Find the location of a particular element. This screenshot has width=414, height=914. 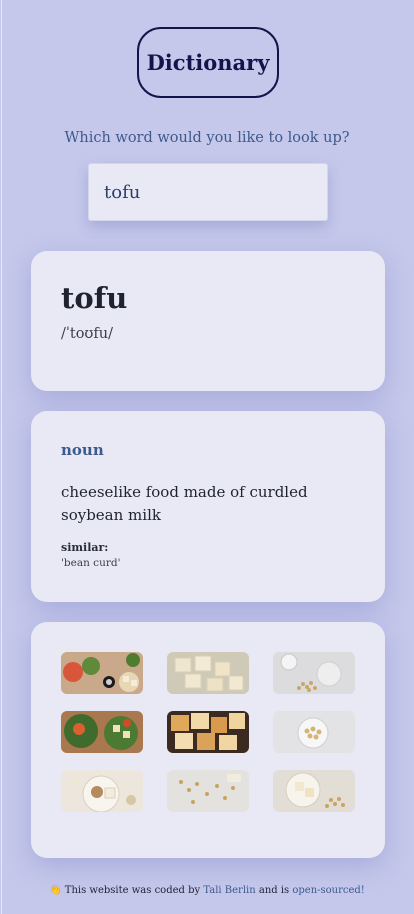

fried-tofu-image is located at coordinates (208, 732).